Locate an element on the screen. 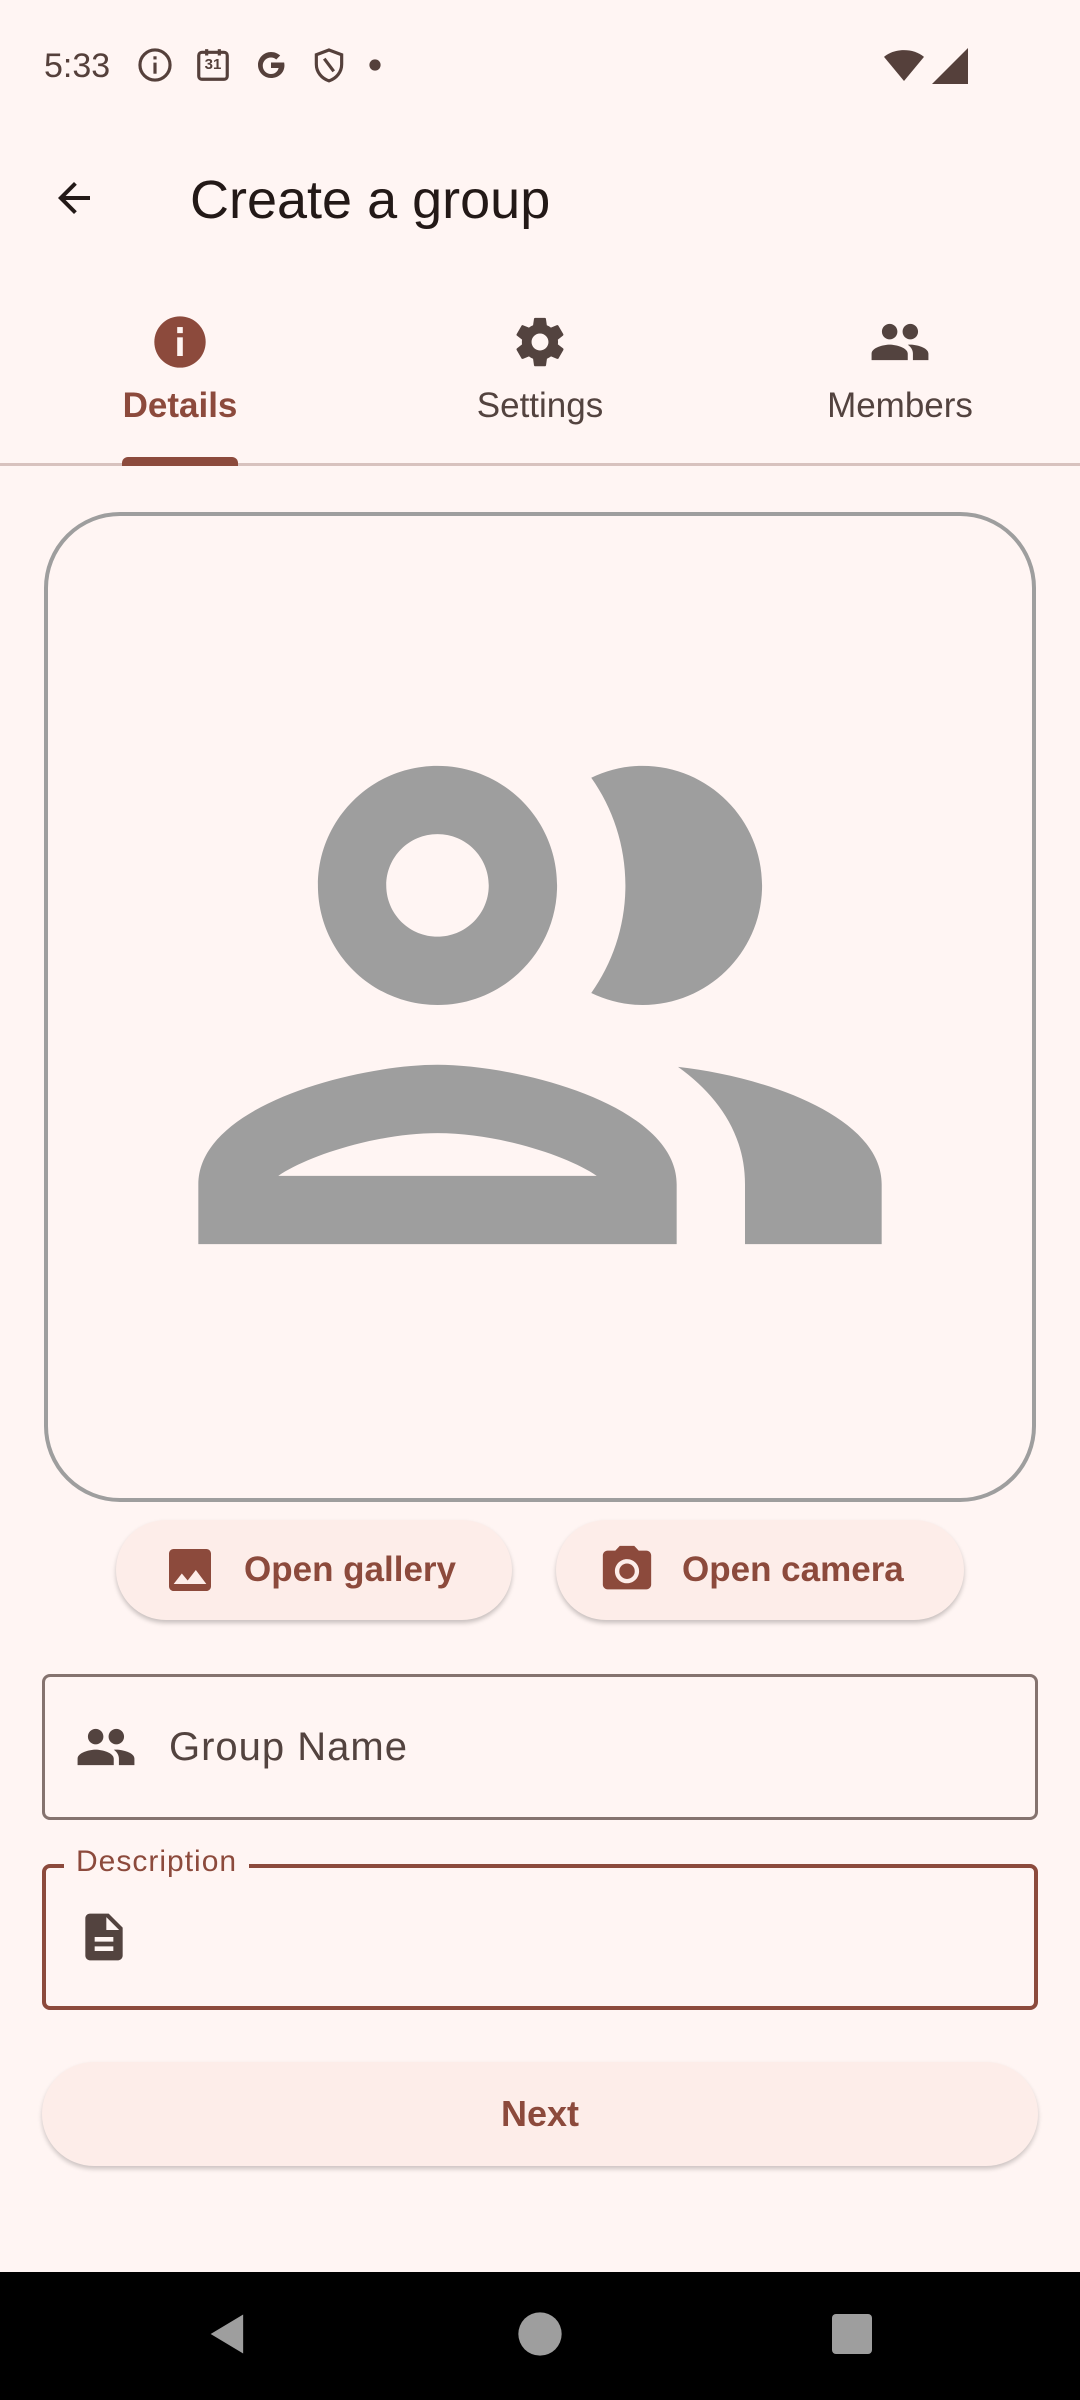 This screenshot has width=1080, height=2400. app-bar: Create a group is located at coordinates (540, 201).